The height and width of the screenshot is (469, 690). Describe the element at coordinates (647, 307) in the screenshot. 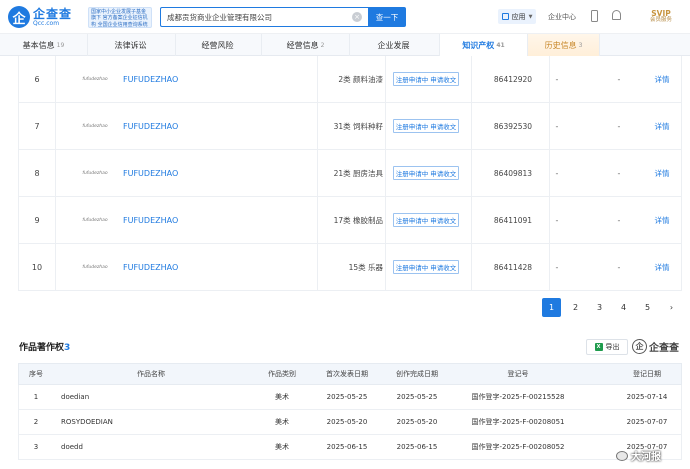

I see `page-5-button: 5` at that location.